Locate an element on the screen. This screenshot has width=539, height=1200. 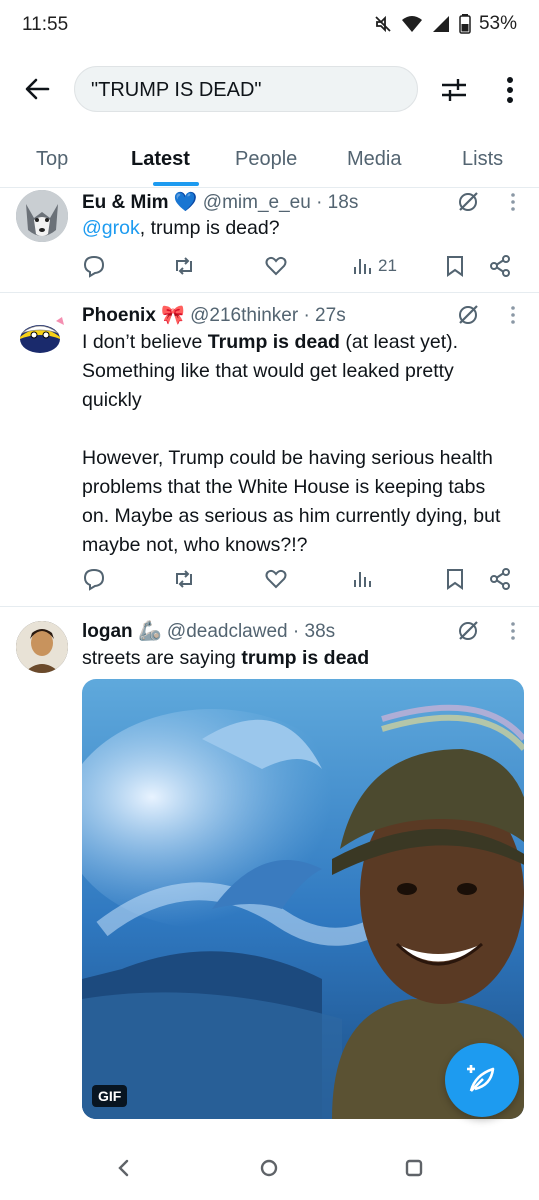
filter-sliders-icon is located at coordinates (454, 90).